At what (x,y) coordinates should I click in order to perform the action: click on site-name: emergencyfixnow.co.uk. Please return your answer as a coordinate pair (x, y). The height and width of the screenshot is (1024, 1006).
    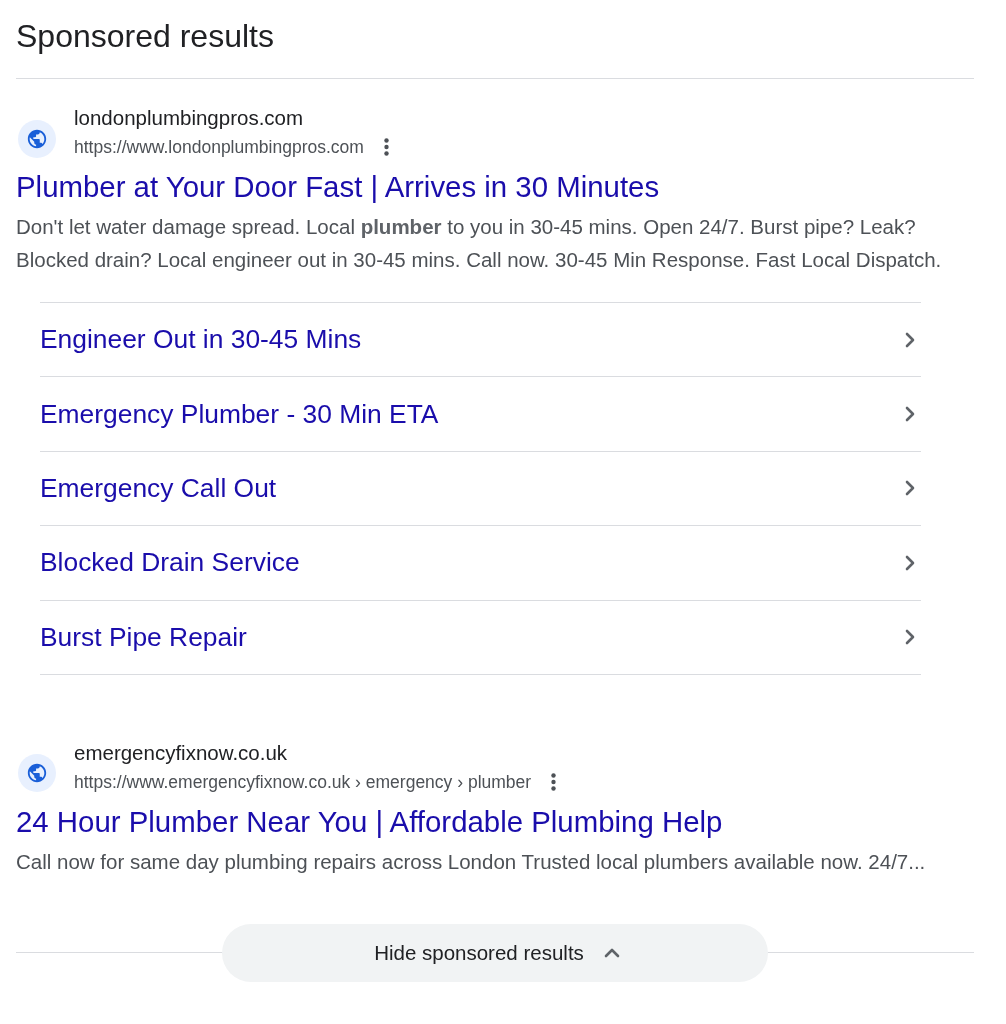
    Looking at the image, I should click on (181, 752).